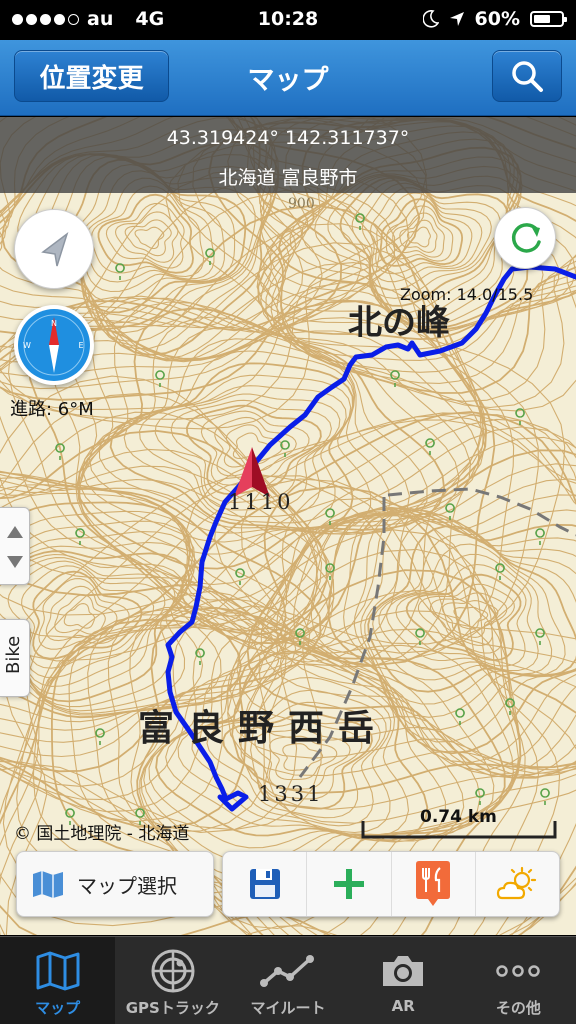  I want to click on scale-bar, so click(459, 830).